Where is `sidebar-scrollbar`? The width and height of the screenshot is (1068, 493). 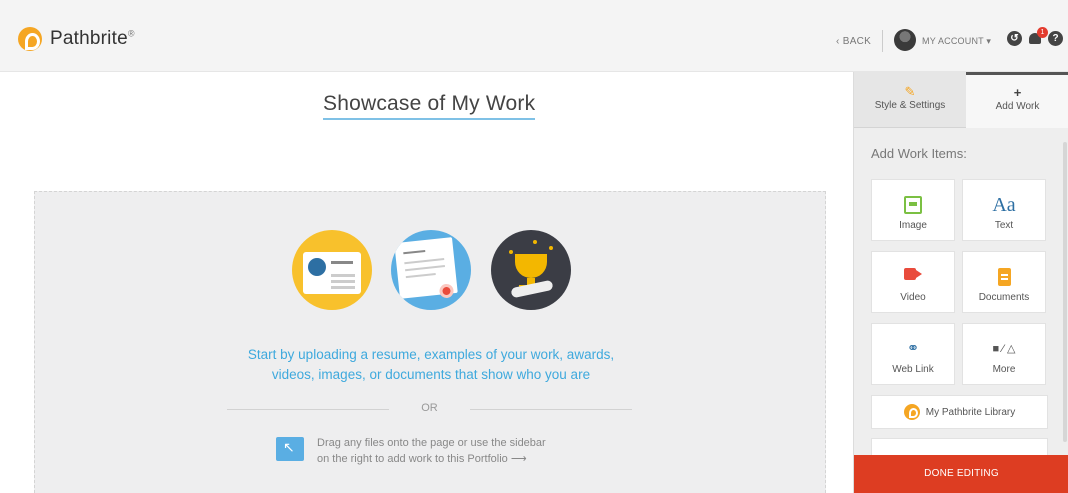
sidebar-scrollbar is located at coordinates (1065, 292).